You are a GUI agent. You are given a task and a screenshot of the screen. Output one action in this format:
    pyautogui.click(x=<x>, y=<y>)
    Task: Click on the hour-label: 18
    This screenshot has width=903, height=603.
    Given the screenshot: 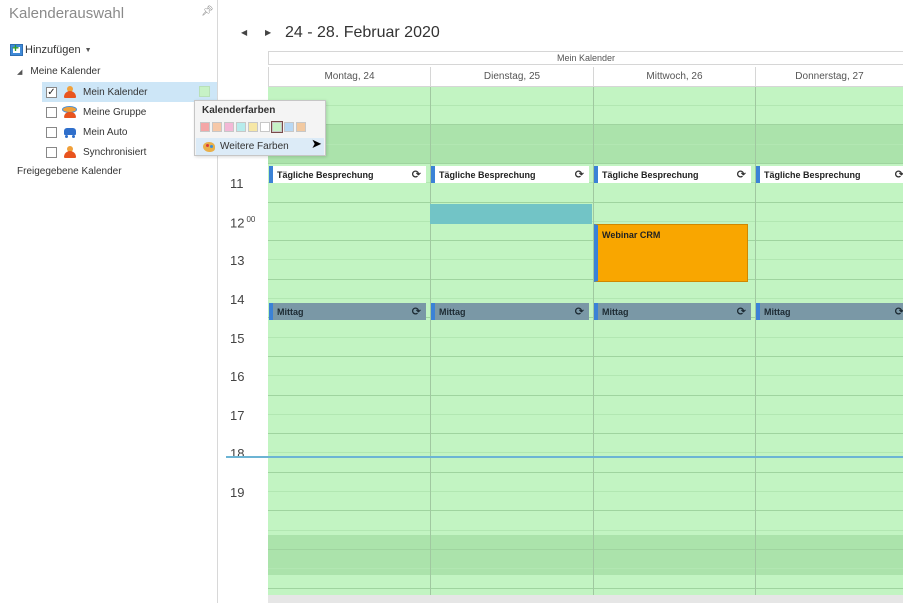 What is the action you would take?
    pyautogui.click(x=237, y=454)
    